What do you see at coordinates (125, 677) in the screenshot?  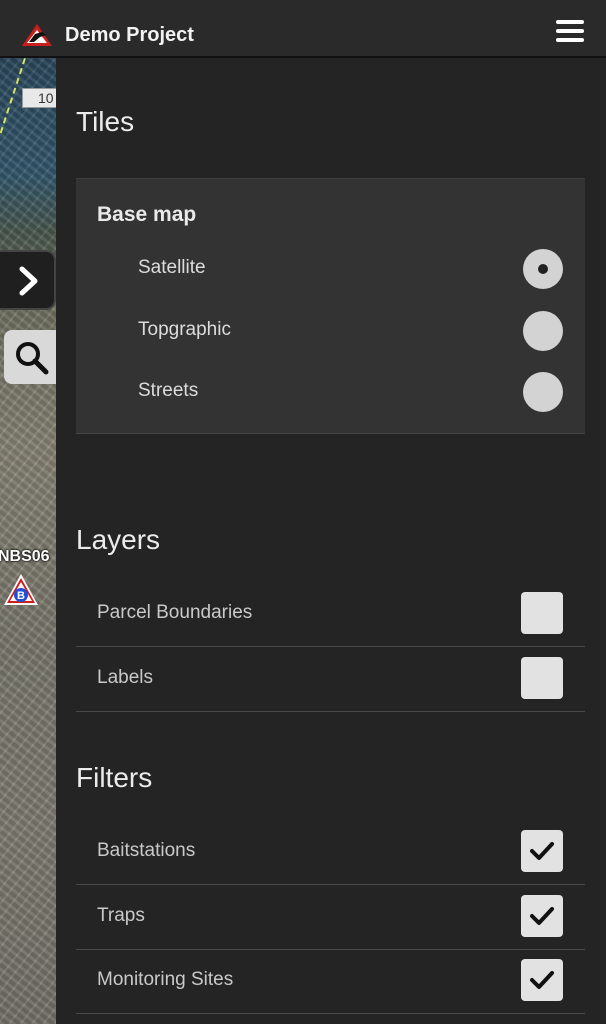 I see `layer-label: Labels` at bounding box center [125, 677].